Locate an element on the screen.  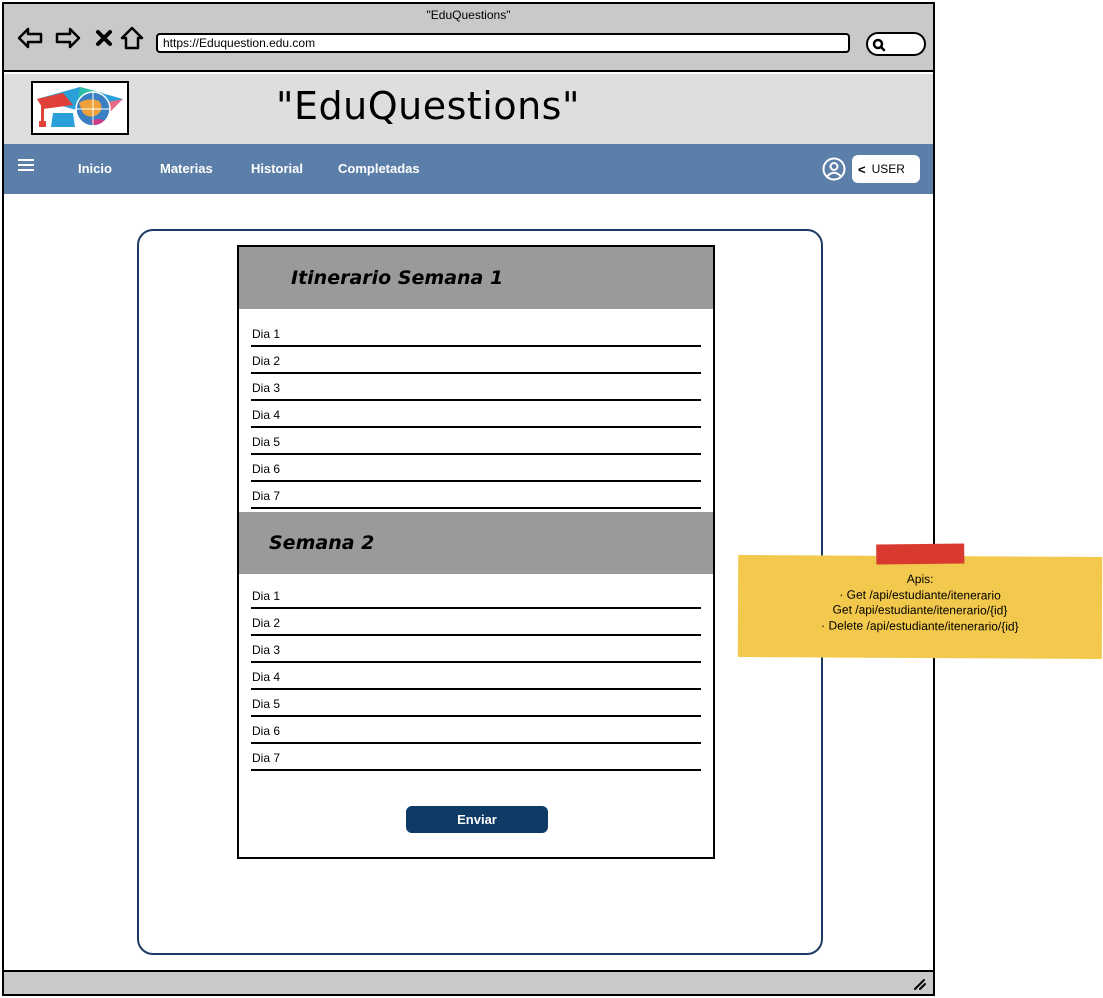
week-2-header: Semana 2 is located at coordinates (476, 543).